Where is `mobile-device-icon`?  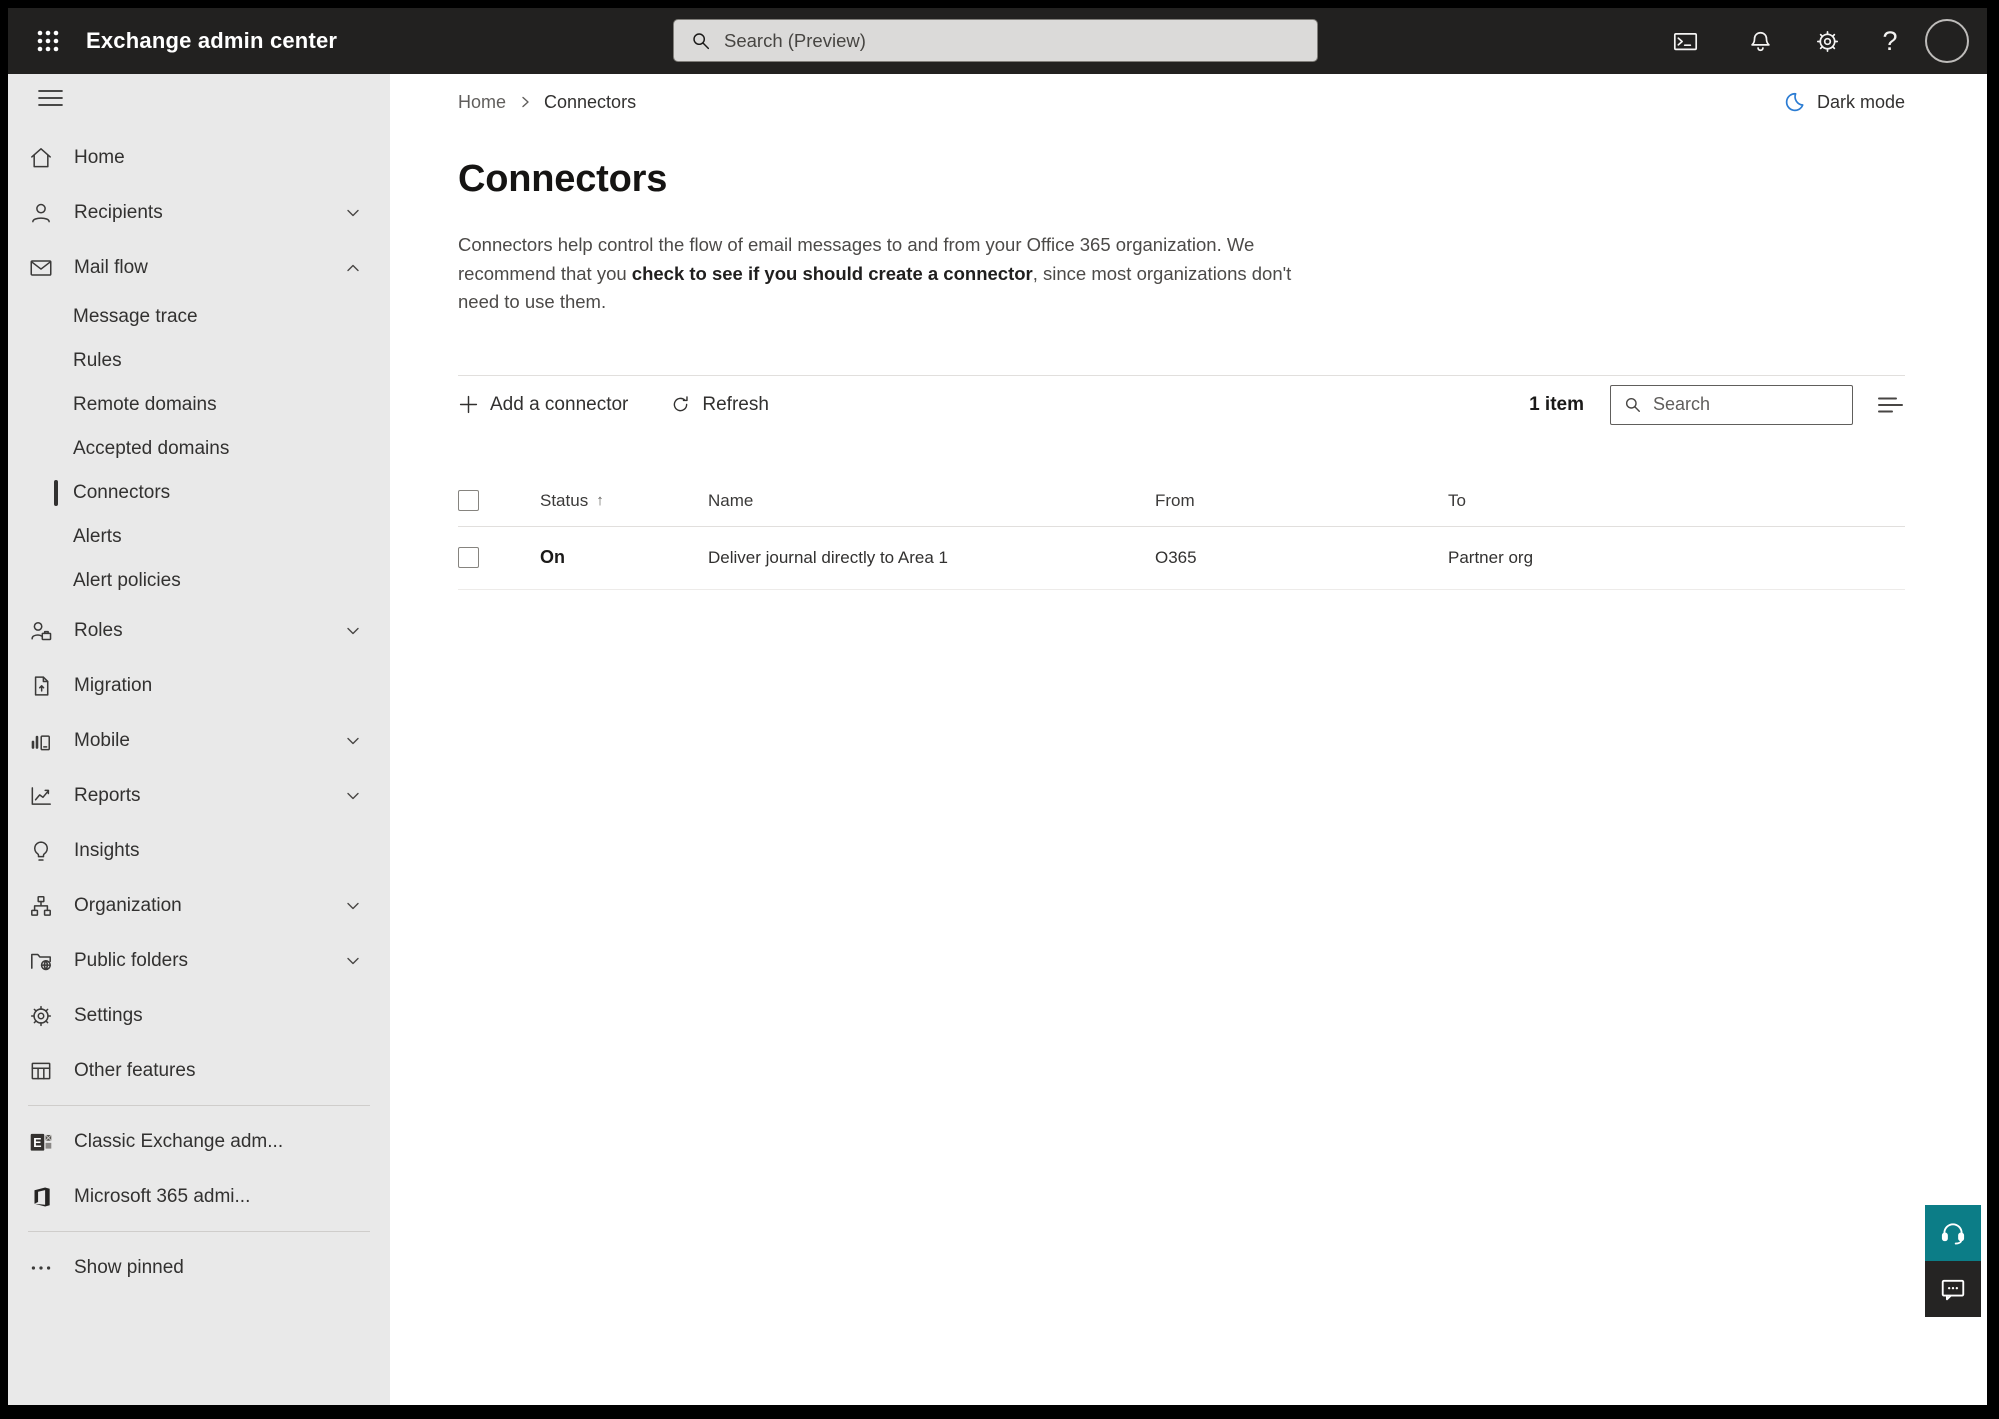 mobile-device-icon is located at coordinates (41, 741).